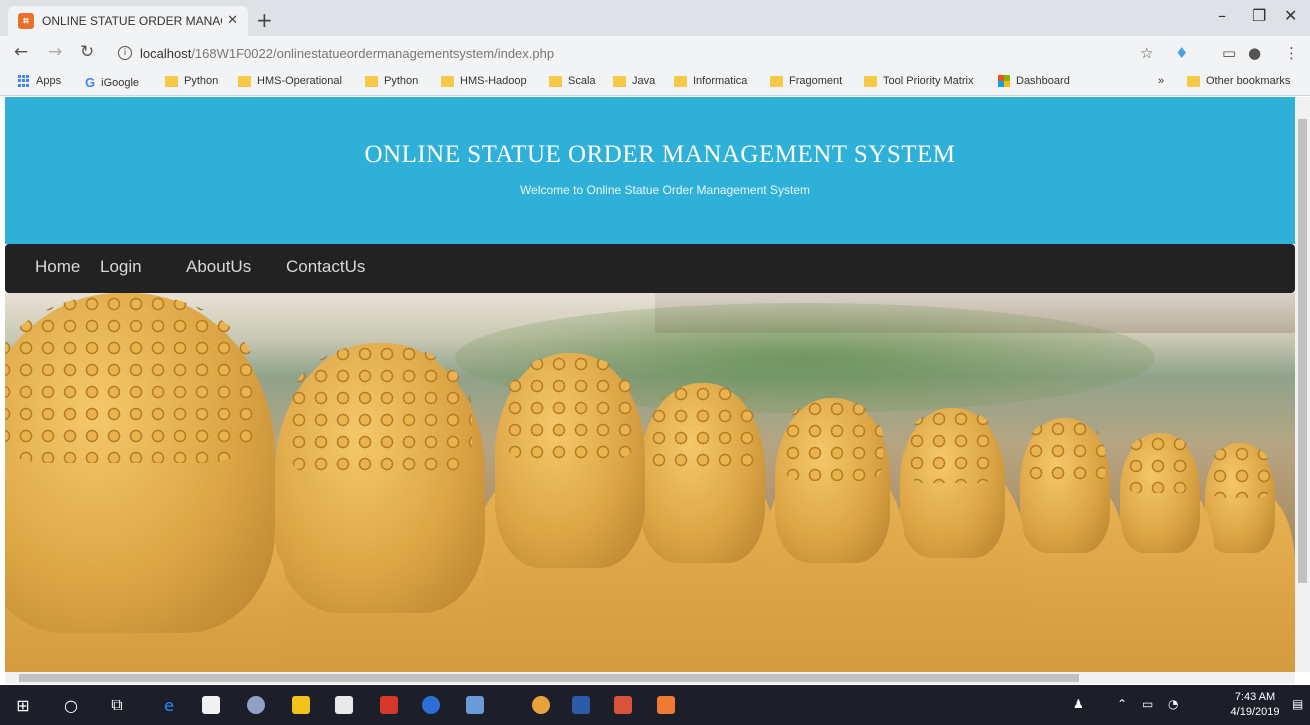 The height and width of the screenshot is (725, 1310). What do you see at coordinates (301, 705) in the screenshot?
I see `file-explorer-icon` at bounding box center [301, 705].